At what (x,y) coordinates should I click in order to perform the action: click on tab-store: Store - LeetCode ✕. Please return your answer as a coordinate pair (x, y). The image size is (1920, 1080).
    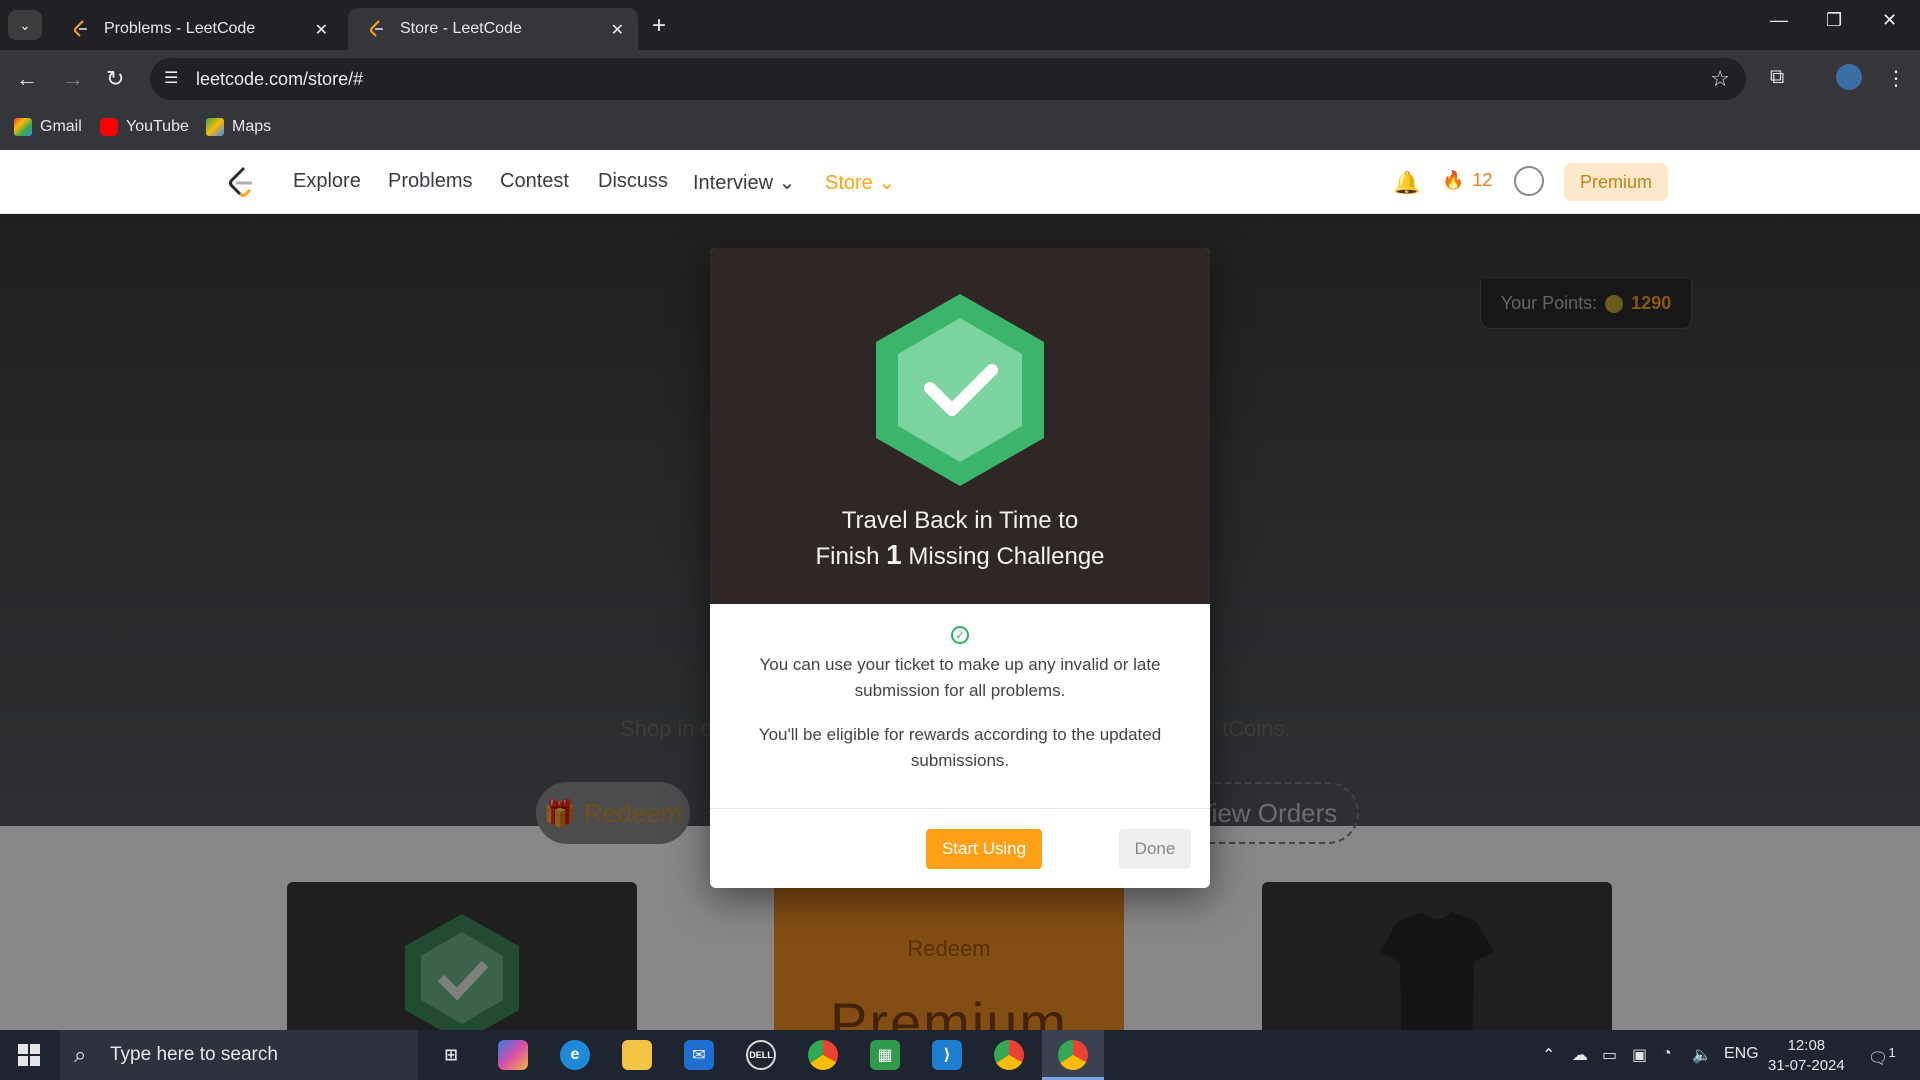
    Looking at the image, I should click on (493, 29).